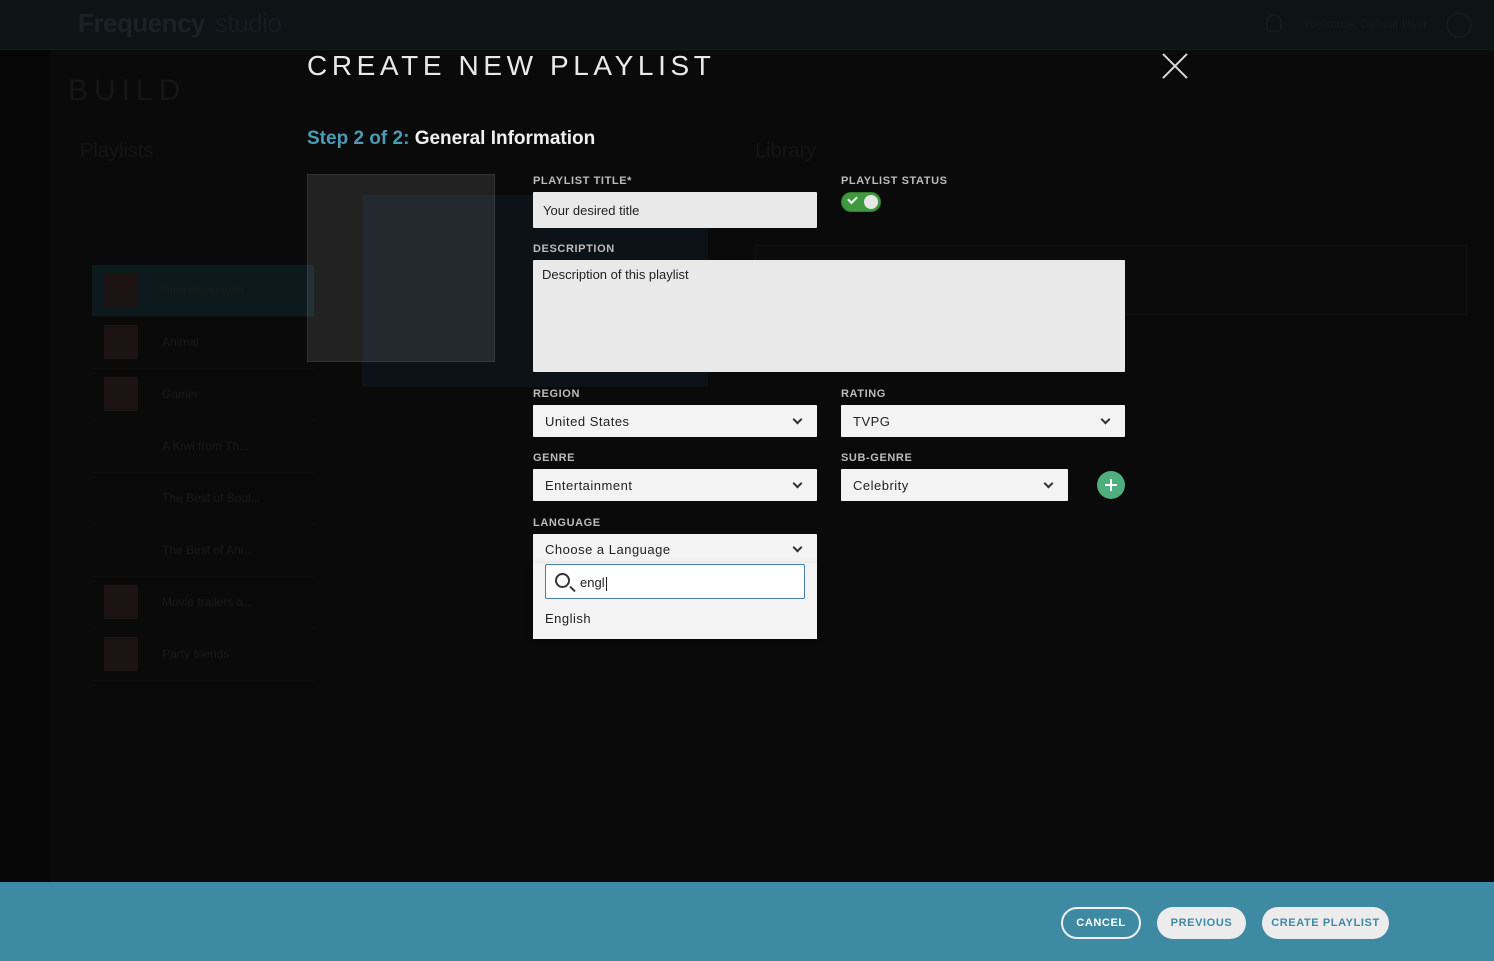 The height and width of the screenshot is (961, 1494). What do you see at coordinates (203, 343) in the screenshot?
I see `list-item: Animal` at bounding box center [203, 343].